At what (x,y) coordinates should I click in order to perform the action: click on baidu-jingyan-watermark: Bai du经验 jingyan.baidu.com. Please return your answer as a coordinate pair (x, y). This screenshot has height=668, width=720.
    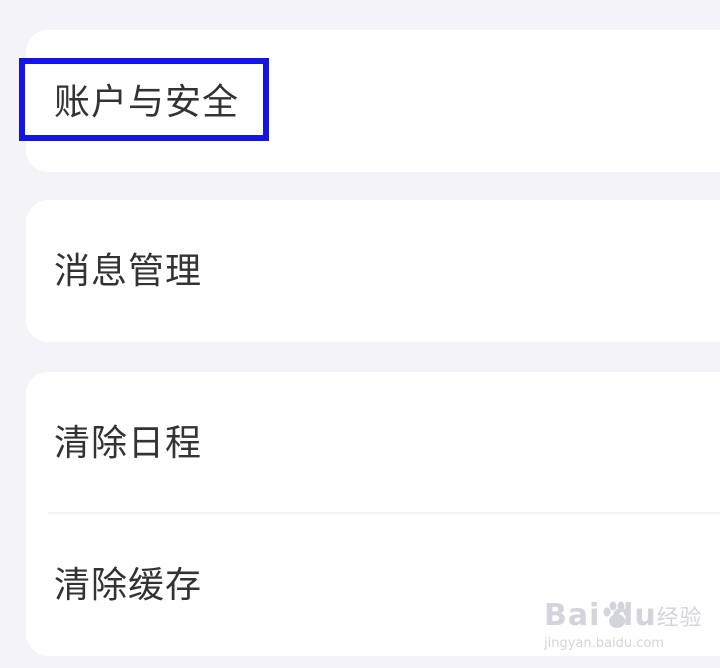
    Looking at the image, I should click on (623, 626).